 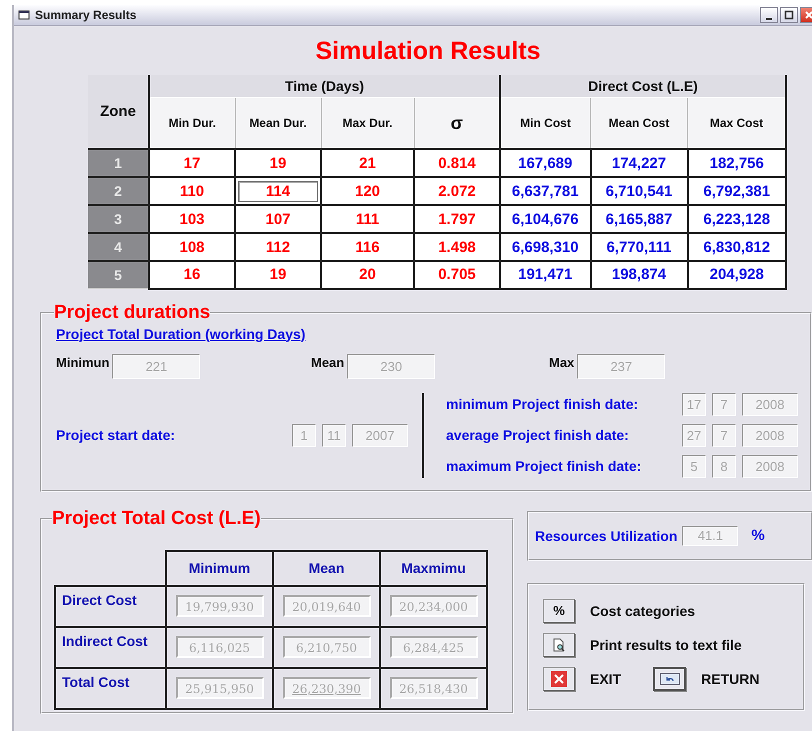 I want to click on table-cell: 2.072, so click(x=457, y=191).